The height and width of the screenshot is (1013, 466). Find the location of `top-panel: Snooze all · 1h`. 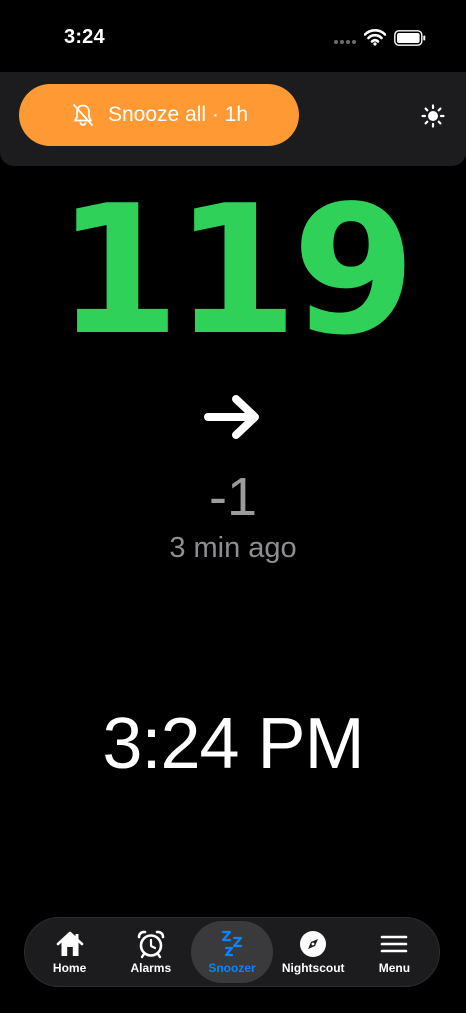

top-panel: Snooze all · 1h is located at coordinates (233, 119).